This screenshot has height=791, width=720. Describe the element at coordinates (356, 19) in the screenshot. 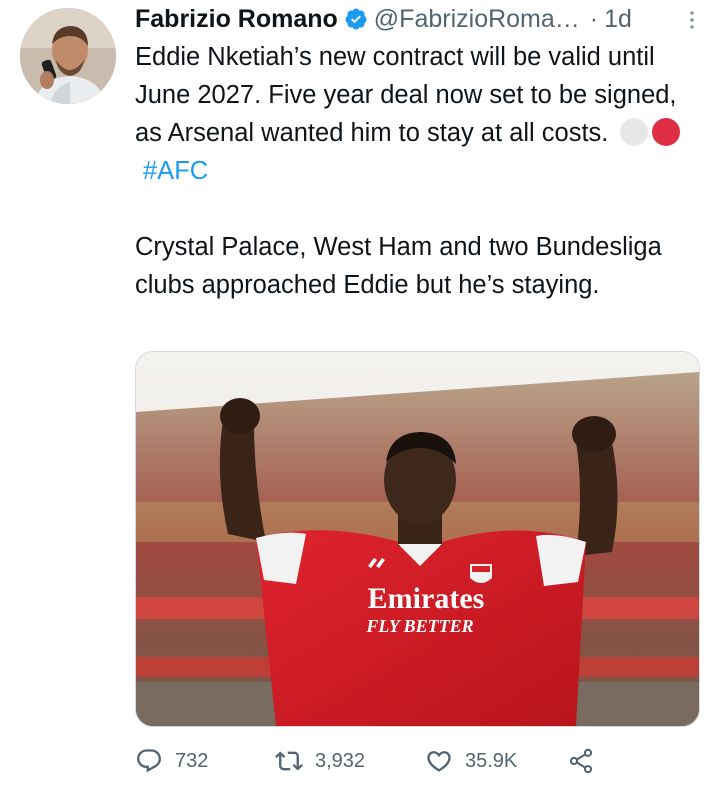

I see `verified-badge-icon` at that location.